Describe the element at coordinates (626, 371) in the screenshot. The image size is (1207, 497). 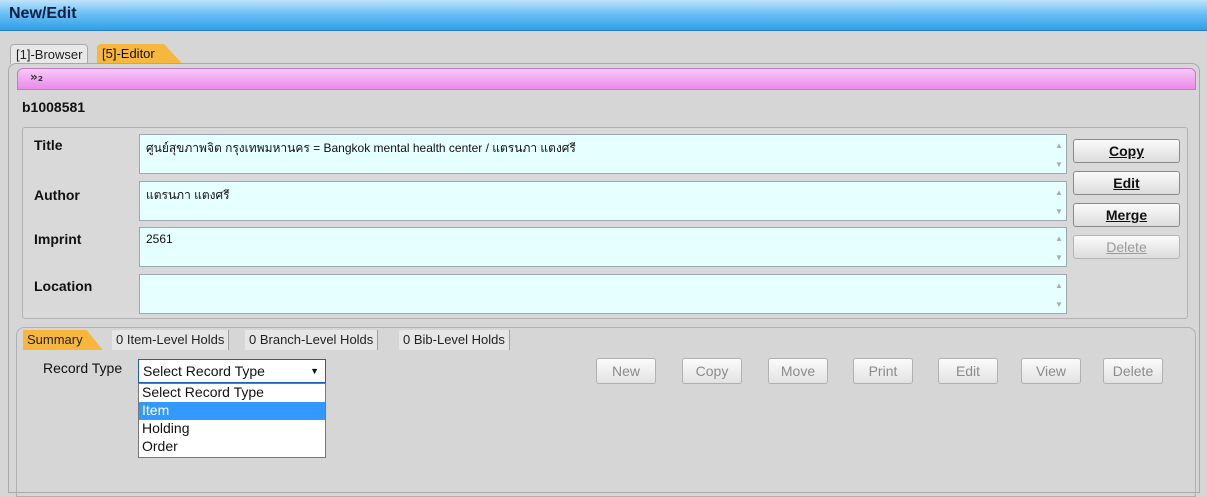
I see `new-button: New` at that location.